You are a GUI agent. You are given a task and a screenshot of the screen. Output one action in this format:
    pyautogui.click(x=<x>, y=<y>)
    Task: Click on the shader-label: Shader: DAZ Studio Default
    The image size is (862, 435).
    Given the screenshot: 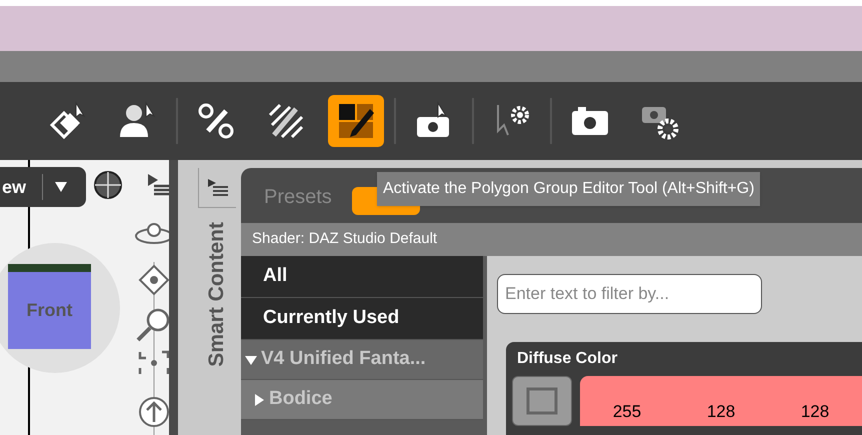 What is the action you would take?
    pyautogui.click(x=551, y=239)
    